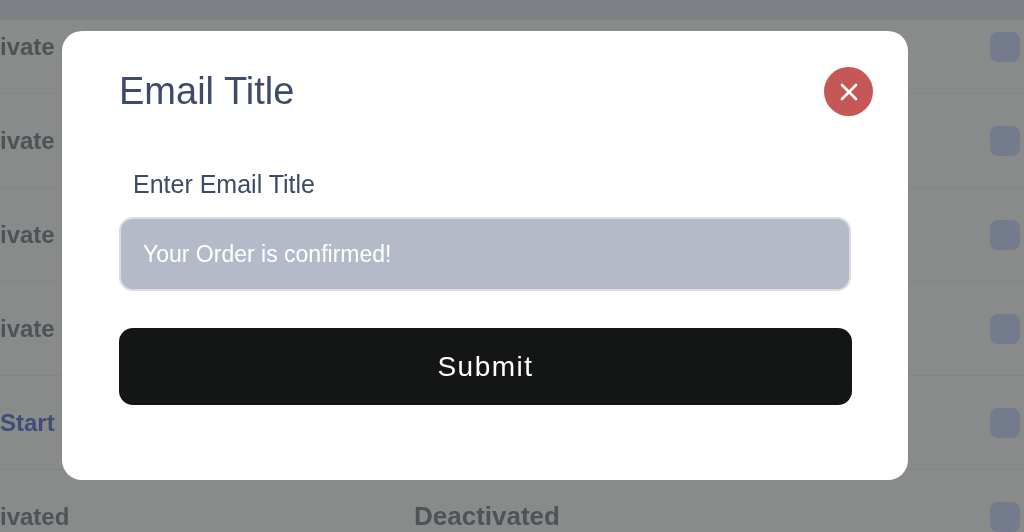  What do you see at coordinates (224, 184) in the screenshot?
I see `field-label: Enter Email Title` at bounding box center [224, 184].